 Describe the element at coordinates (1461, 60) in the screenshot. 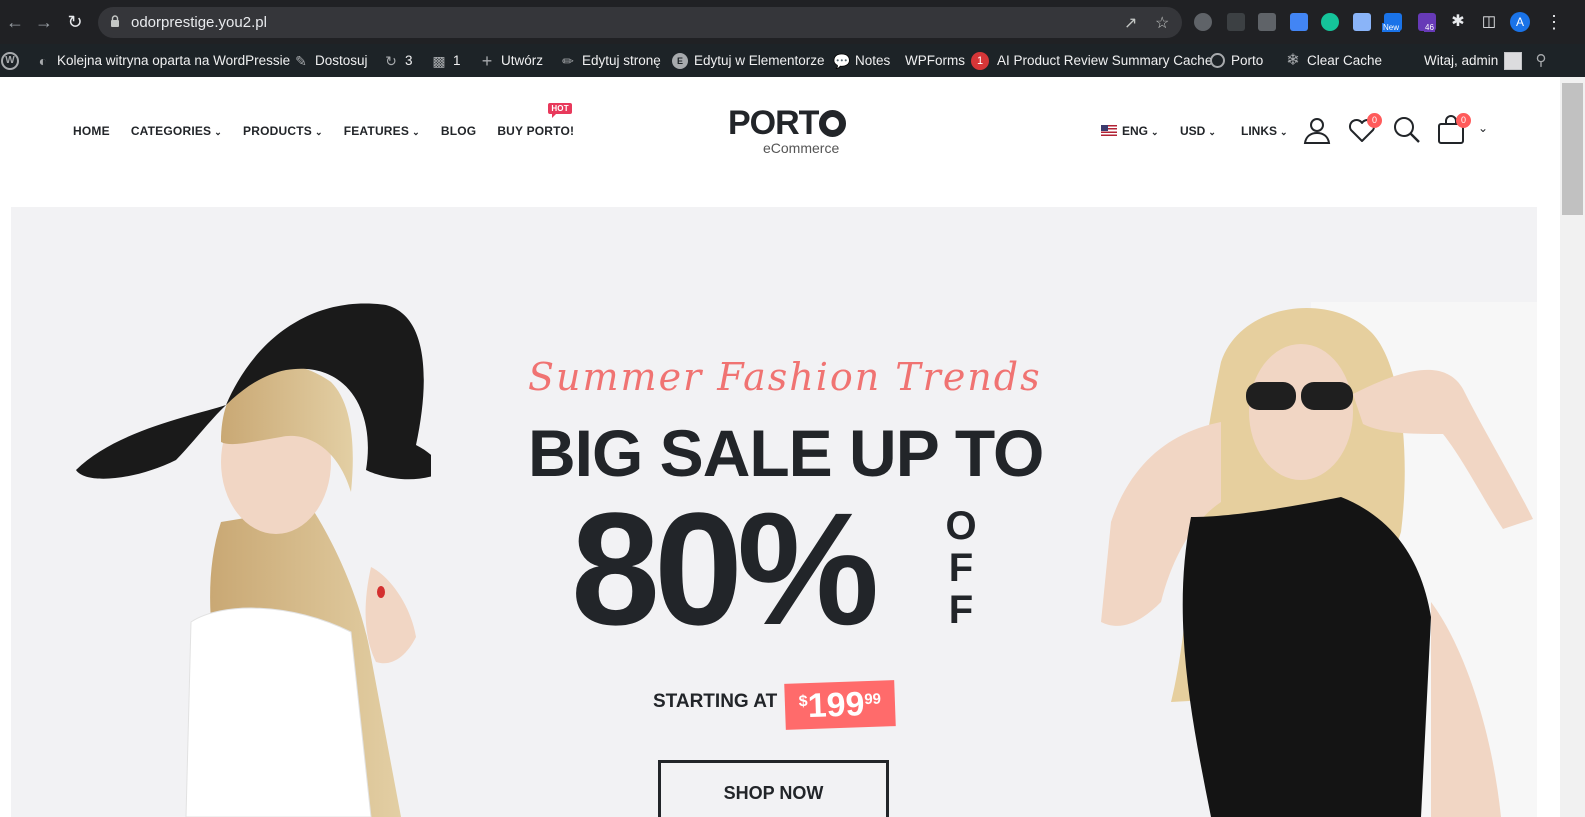

I see `greeting-label: Witaj, admin` at that location.